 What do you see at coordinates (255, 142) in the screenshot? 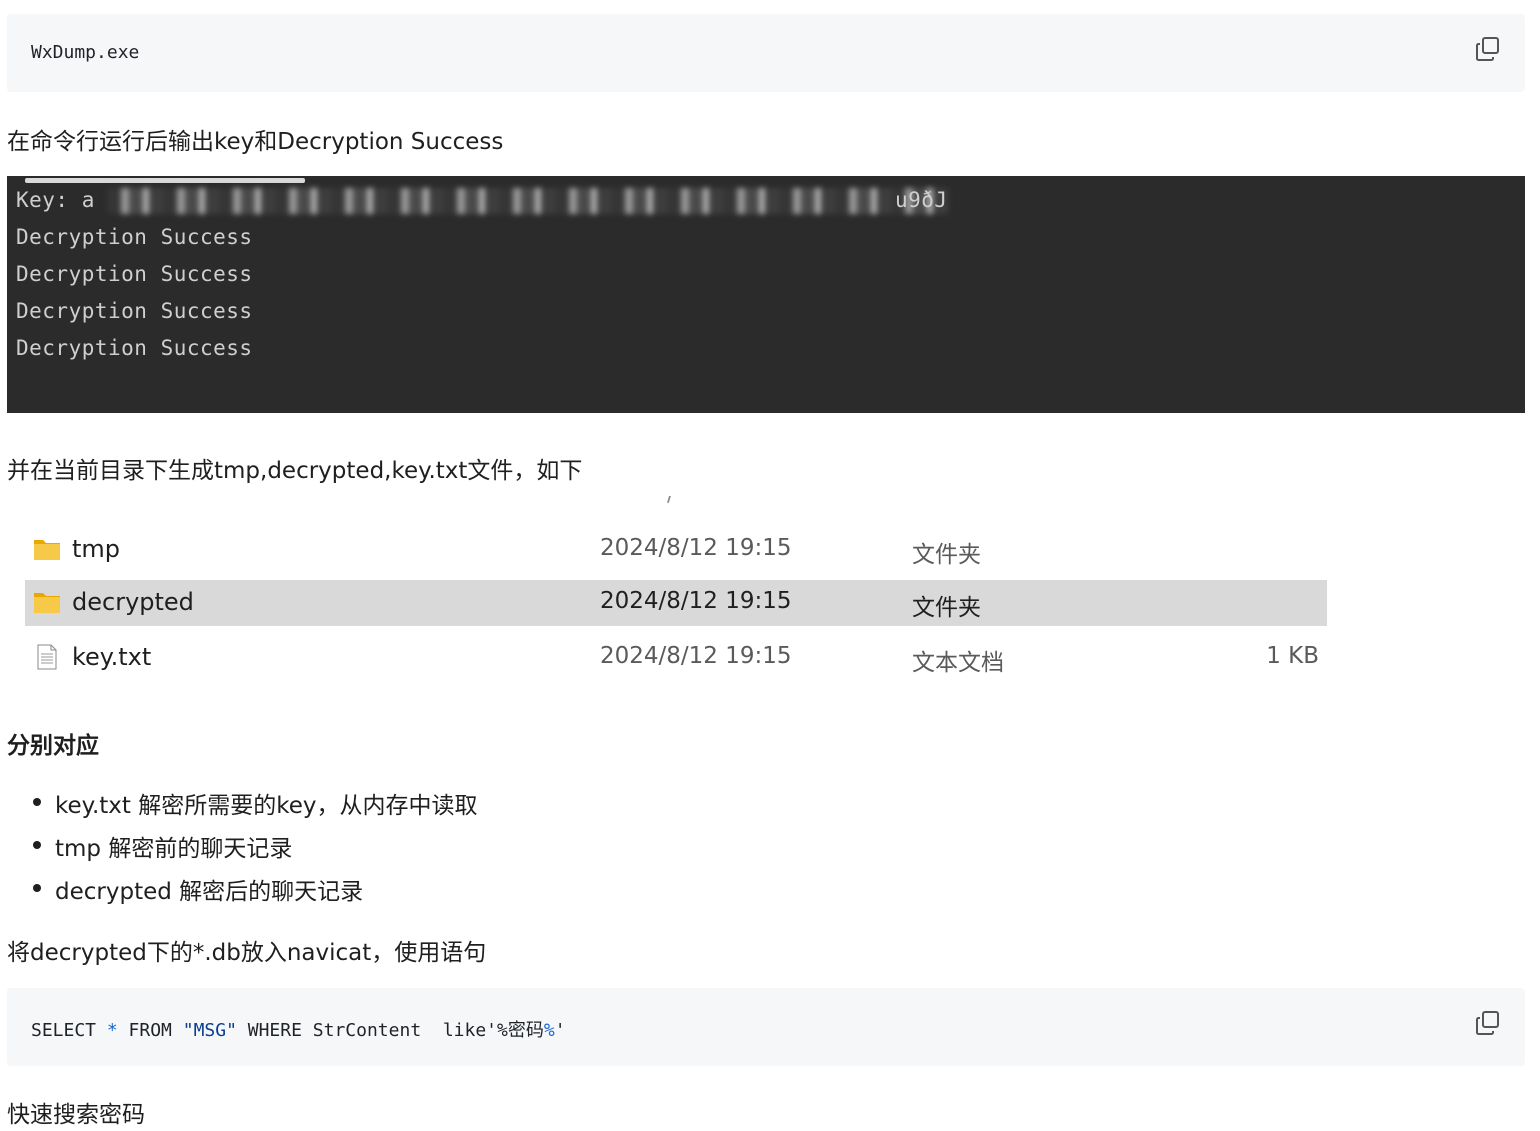
I see `paragraph: 在命令行运行后输出key和Decryption Success` at bounding box center [255, 142].